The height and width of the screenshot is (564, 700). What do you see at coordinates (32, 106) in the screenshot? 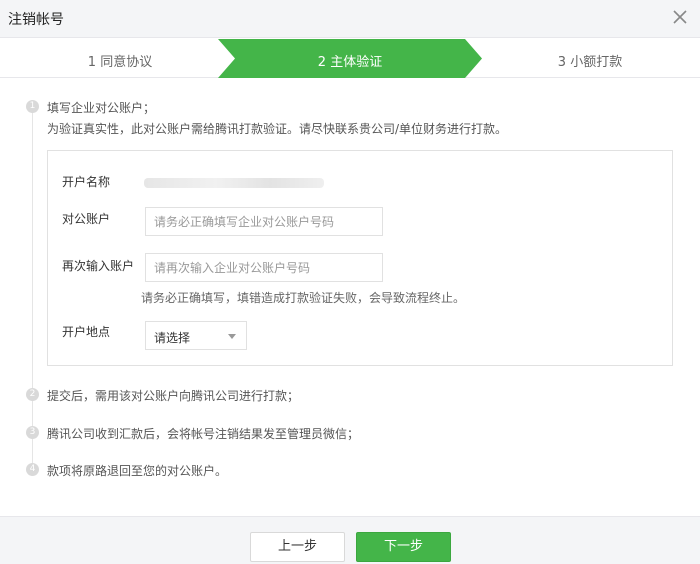
I see `step-number-1: 1` at bounding box center [32, 106].